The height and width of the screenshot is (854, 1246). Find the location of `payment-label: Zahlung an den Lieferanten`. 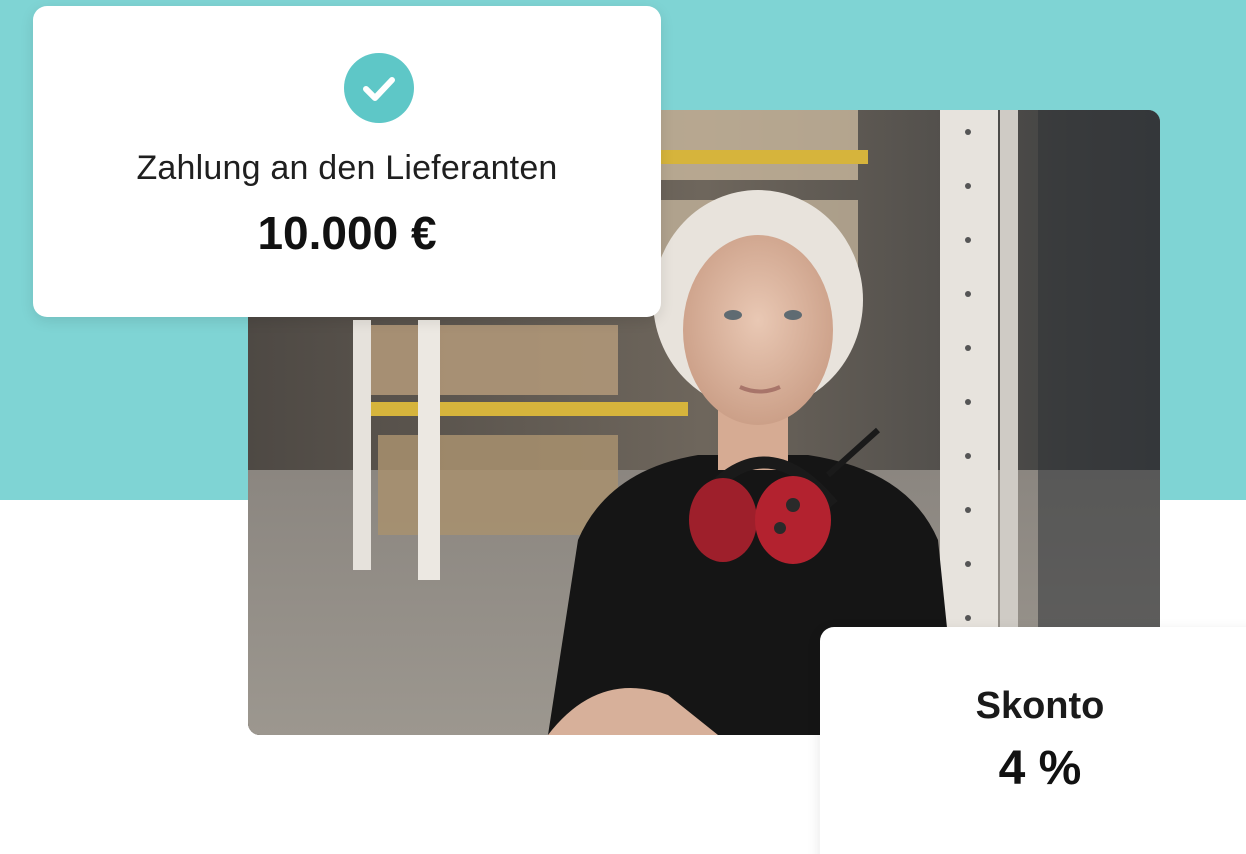

payment-label: Zahlung an den Lieferanten is located at coordinates (347, 168).